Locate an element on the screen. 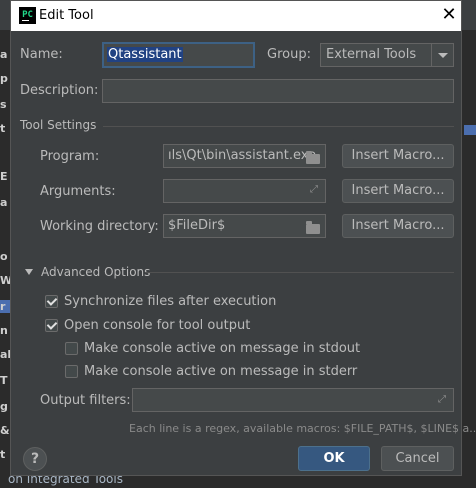  bg-panel-text: al is located at coordinates (5, 354).